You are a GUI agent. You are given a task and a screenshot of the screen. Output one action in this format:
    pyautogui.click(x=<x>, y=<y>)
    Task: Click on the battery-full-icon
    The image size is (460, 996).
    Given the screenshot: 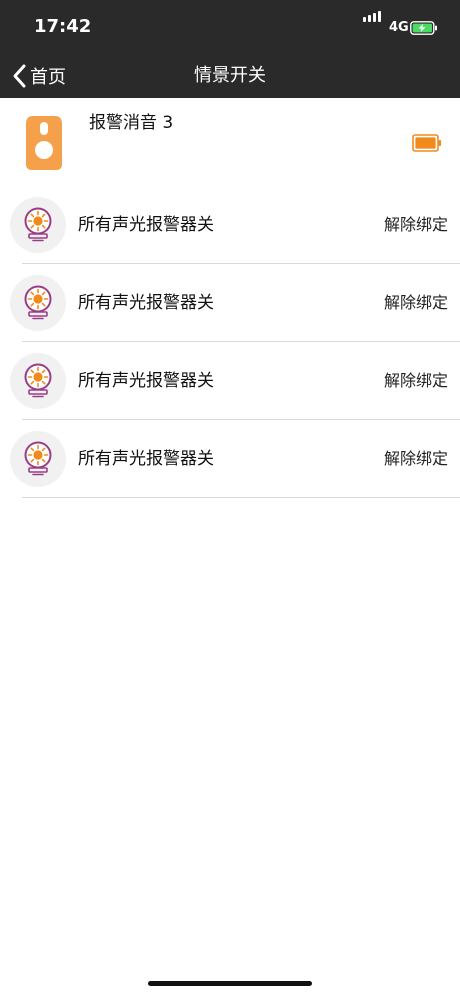 What is the action you would take?
    pyautogui.click(x=426, y=143)
    